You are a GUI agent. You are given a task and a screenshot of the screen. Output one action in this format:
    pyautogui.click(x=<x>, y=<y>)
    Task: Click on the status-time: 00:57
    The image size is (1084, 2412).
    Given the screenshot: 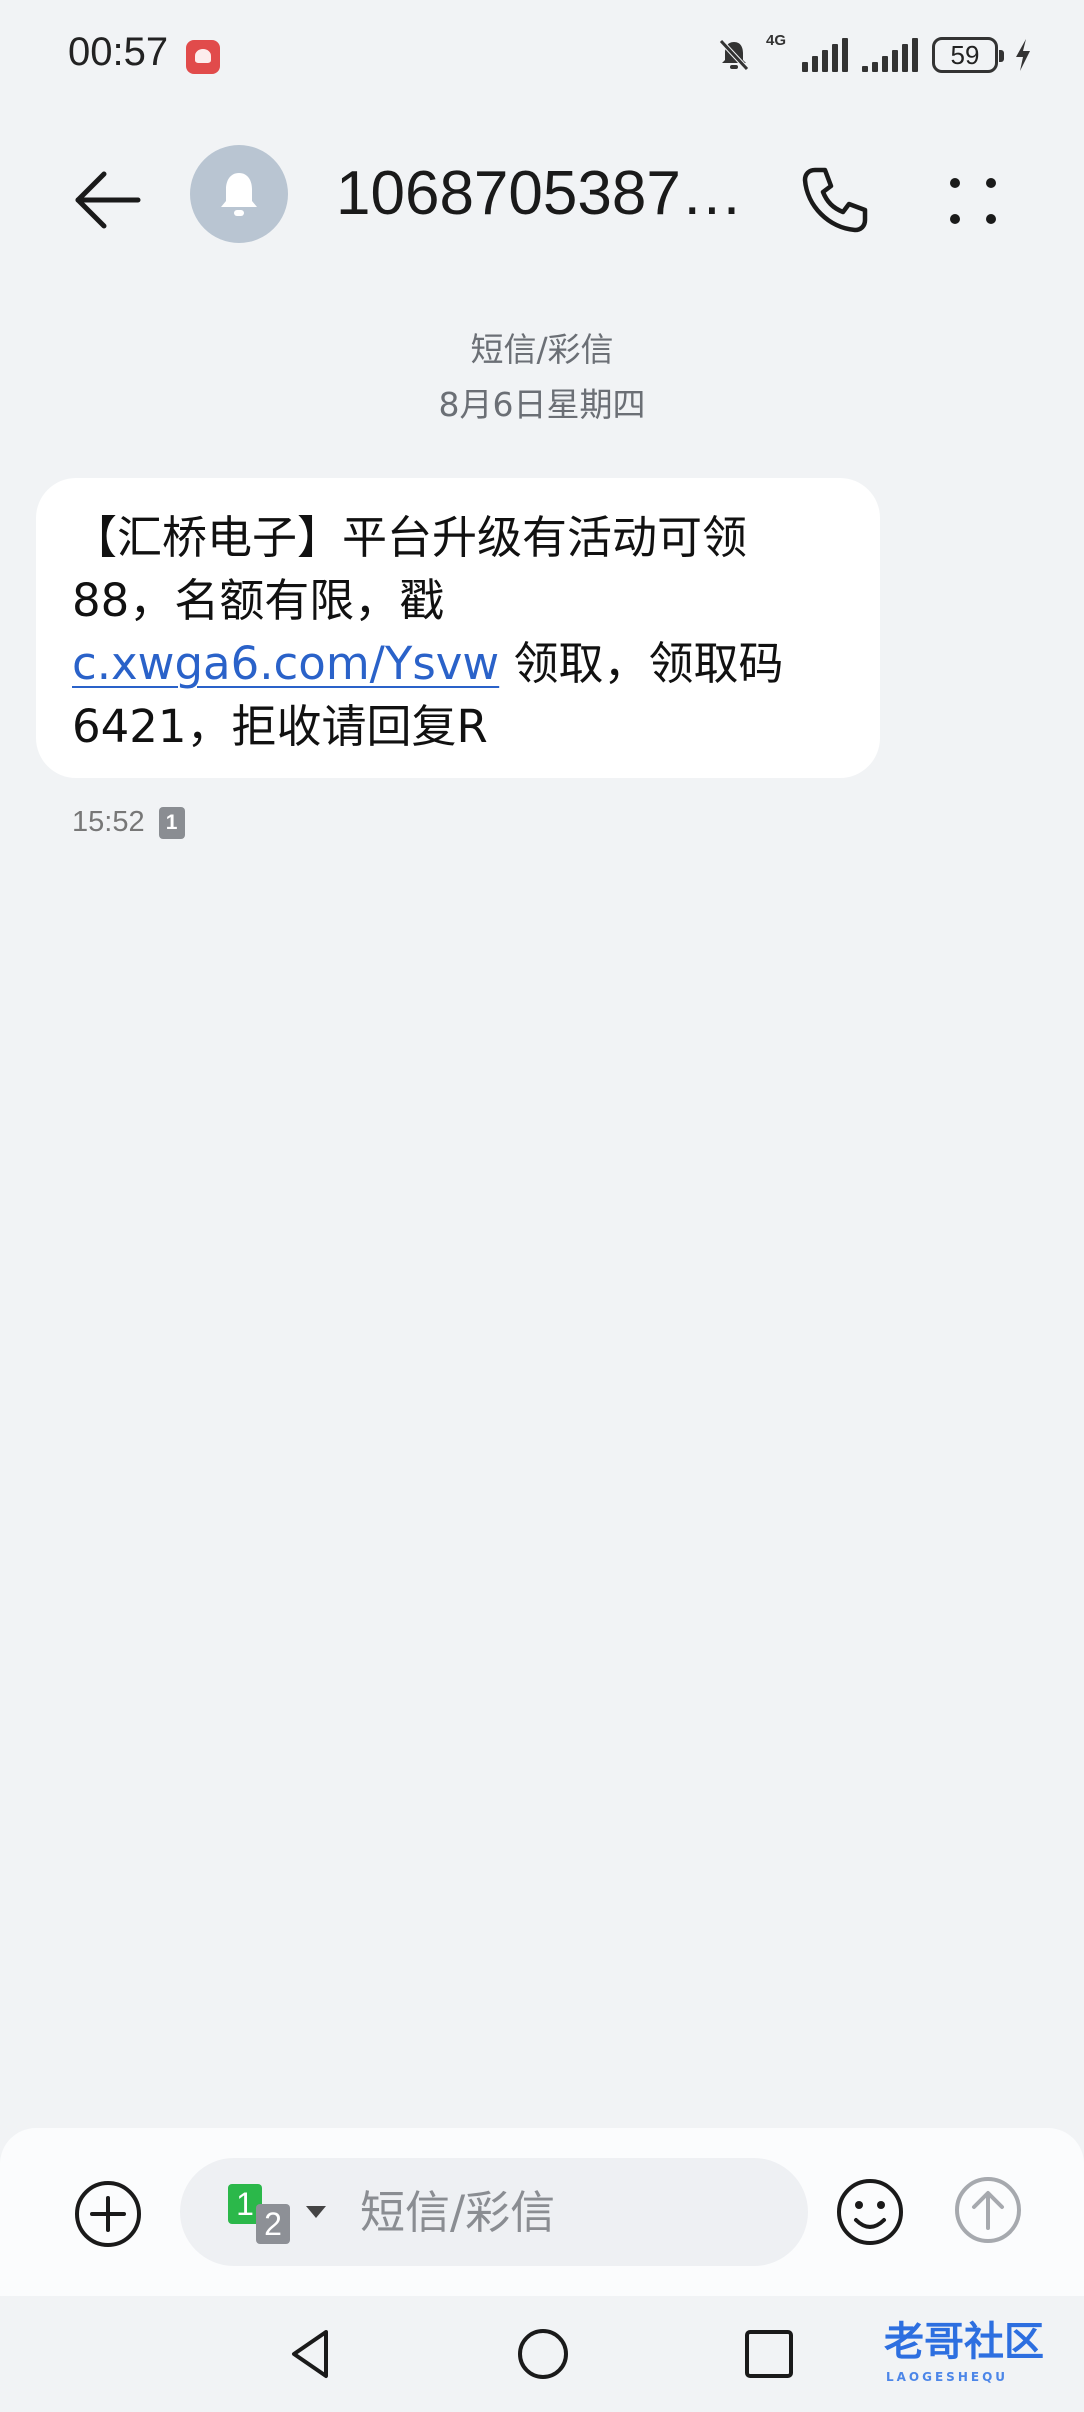 What is the action you would take?
    pyautogui.click(x=118, y=52)
    